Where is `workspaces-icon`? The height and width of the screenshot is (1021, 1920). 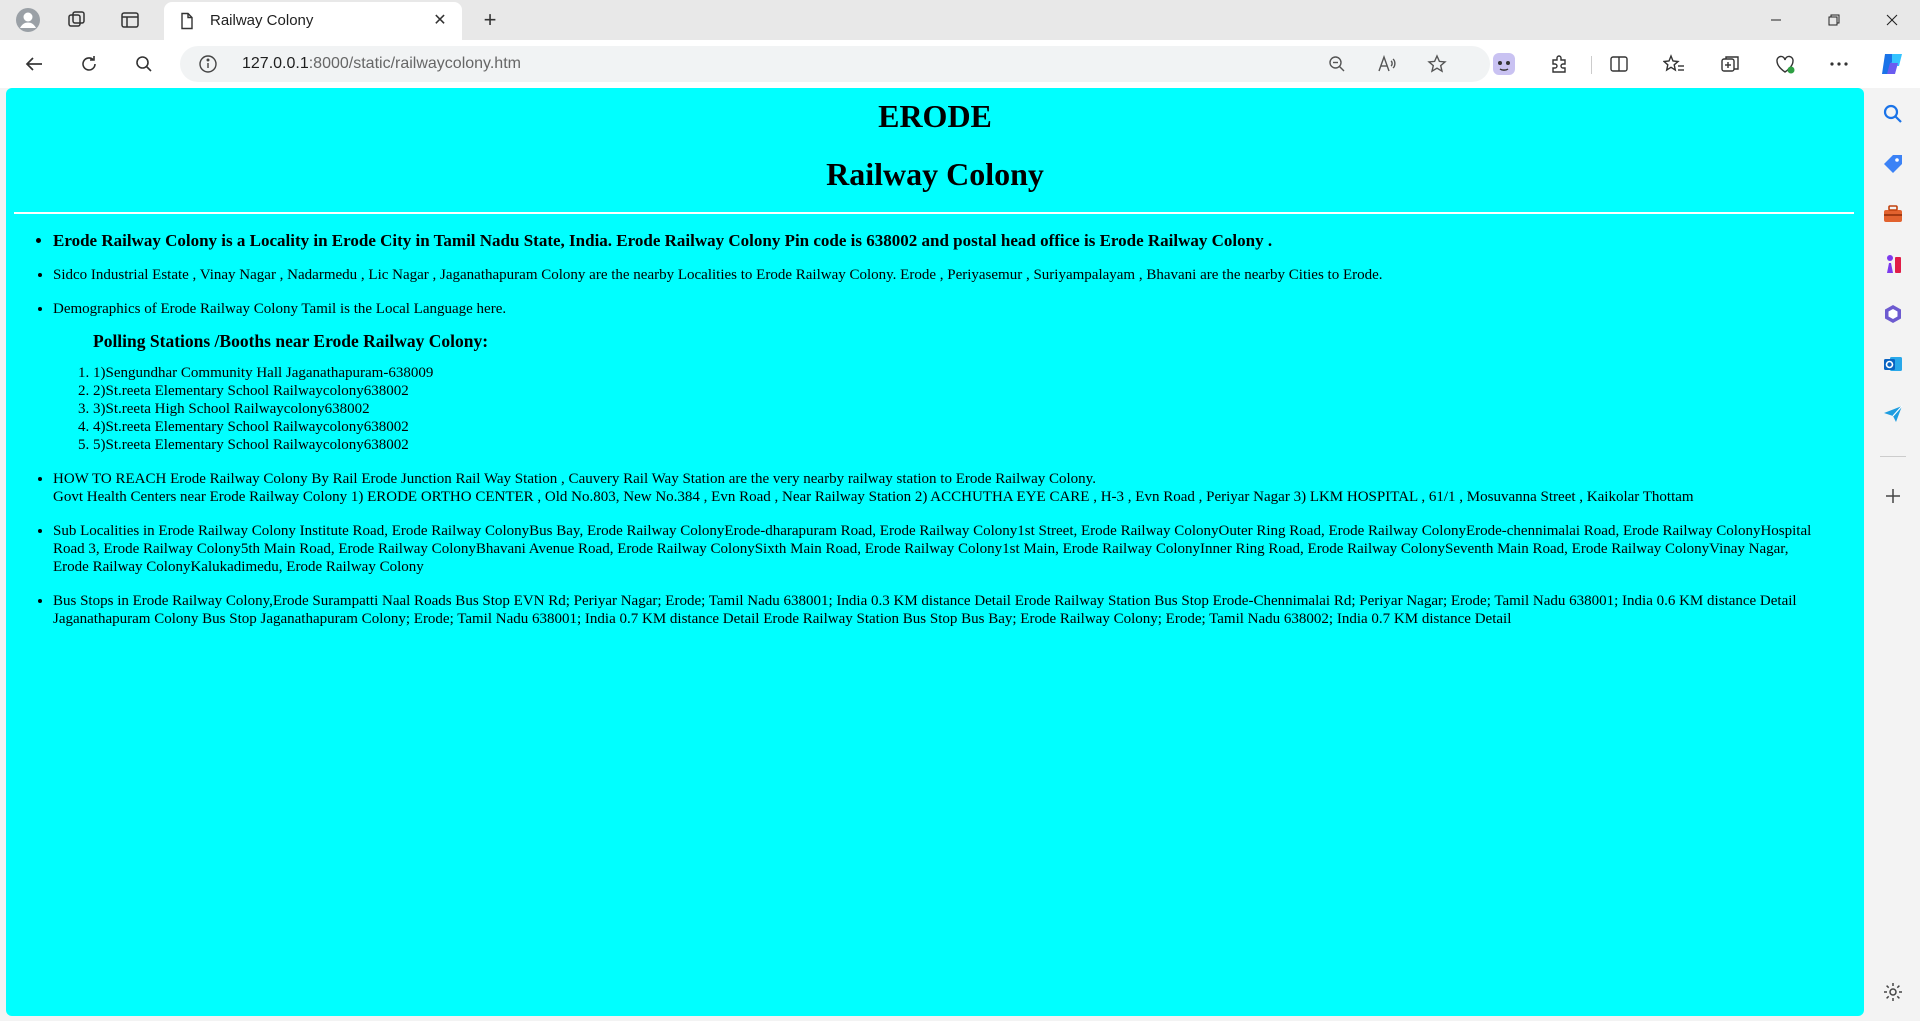 workspaces-icon is located at coordinates (77, 20).